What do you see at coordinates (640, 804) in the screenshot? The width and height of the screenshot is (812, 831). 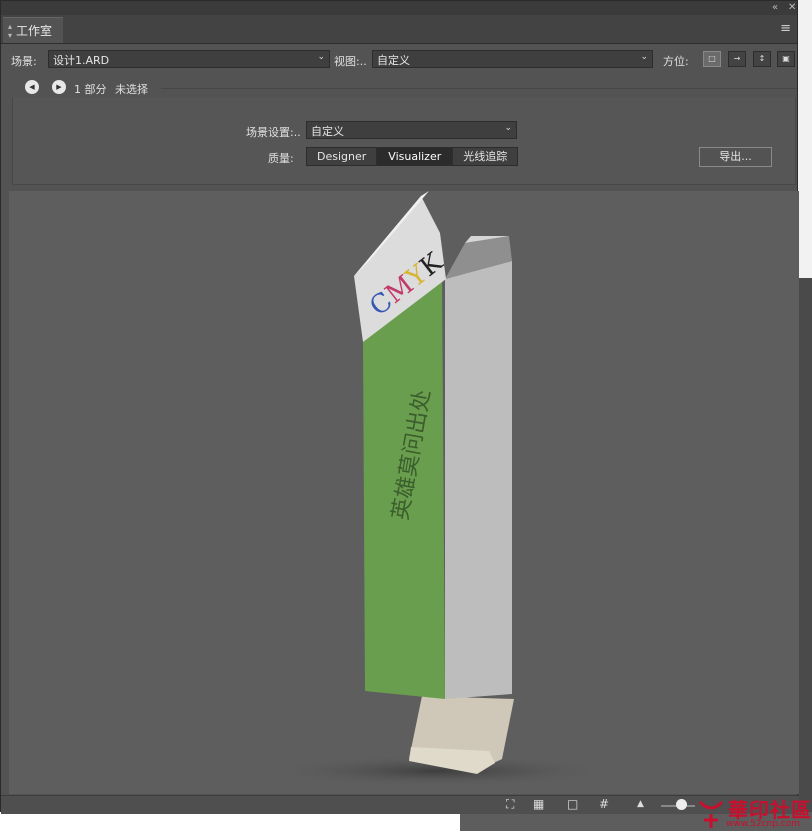 I see `zoom-out-icon: ▲` at bounding box center [640, 804].